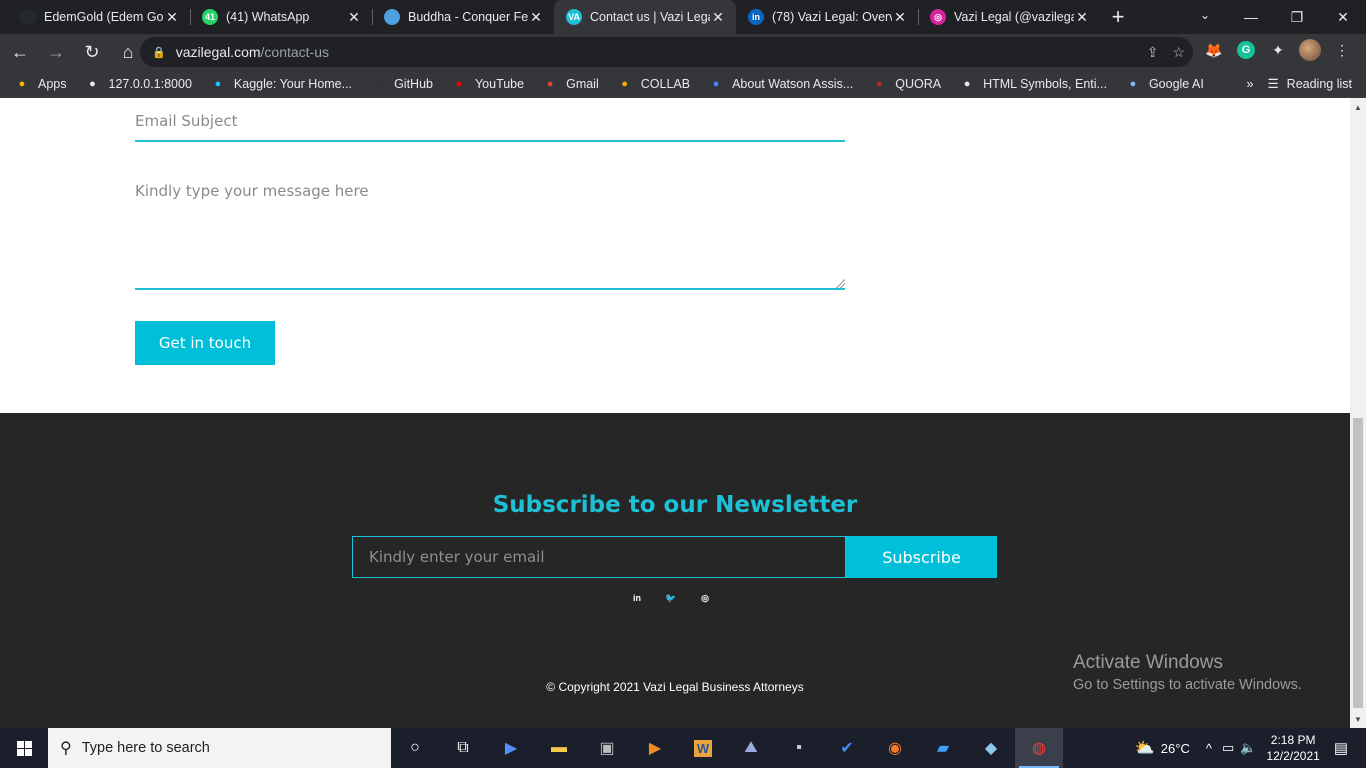  What do you see at coordinates (847, 748) in the screenshot?
I see `todo-app-icon: ✔` at bounding box center [847, 748].